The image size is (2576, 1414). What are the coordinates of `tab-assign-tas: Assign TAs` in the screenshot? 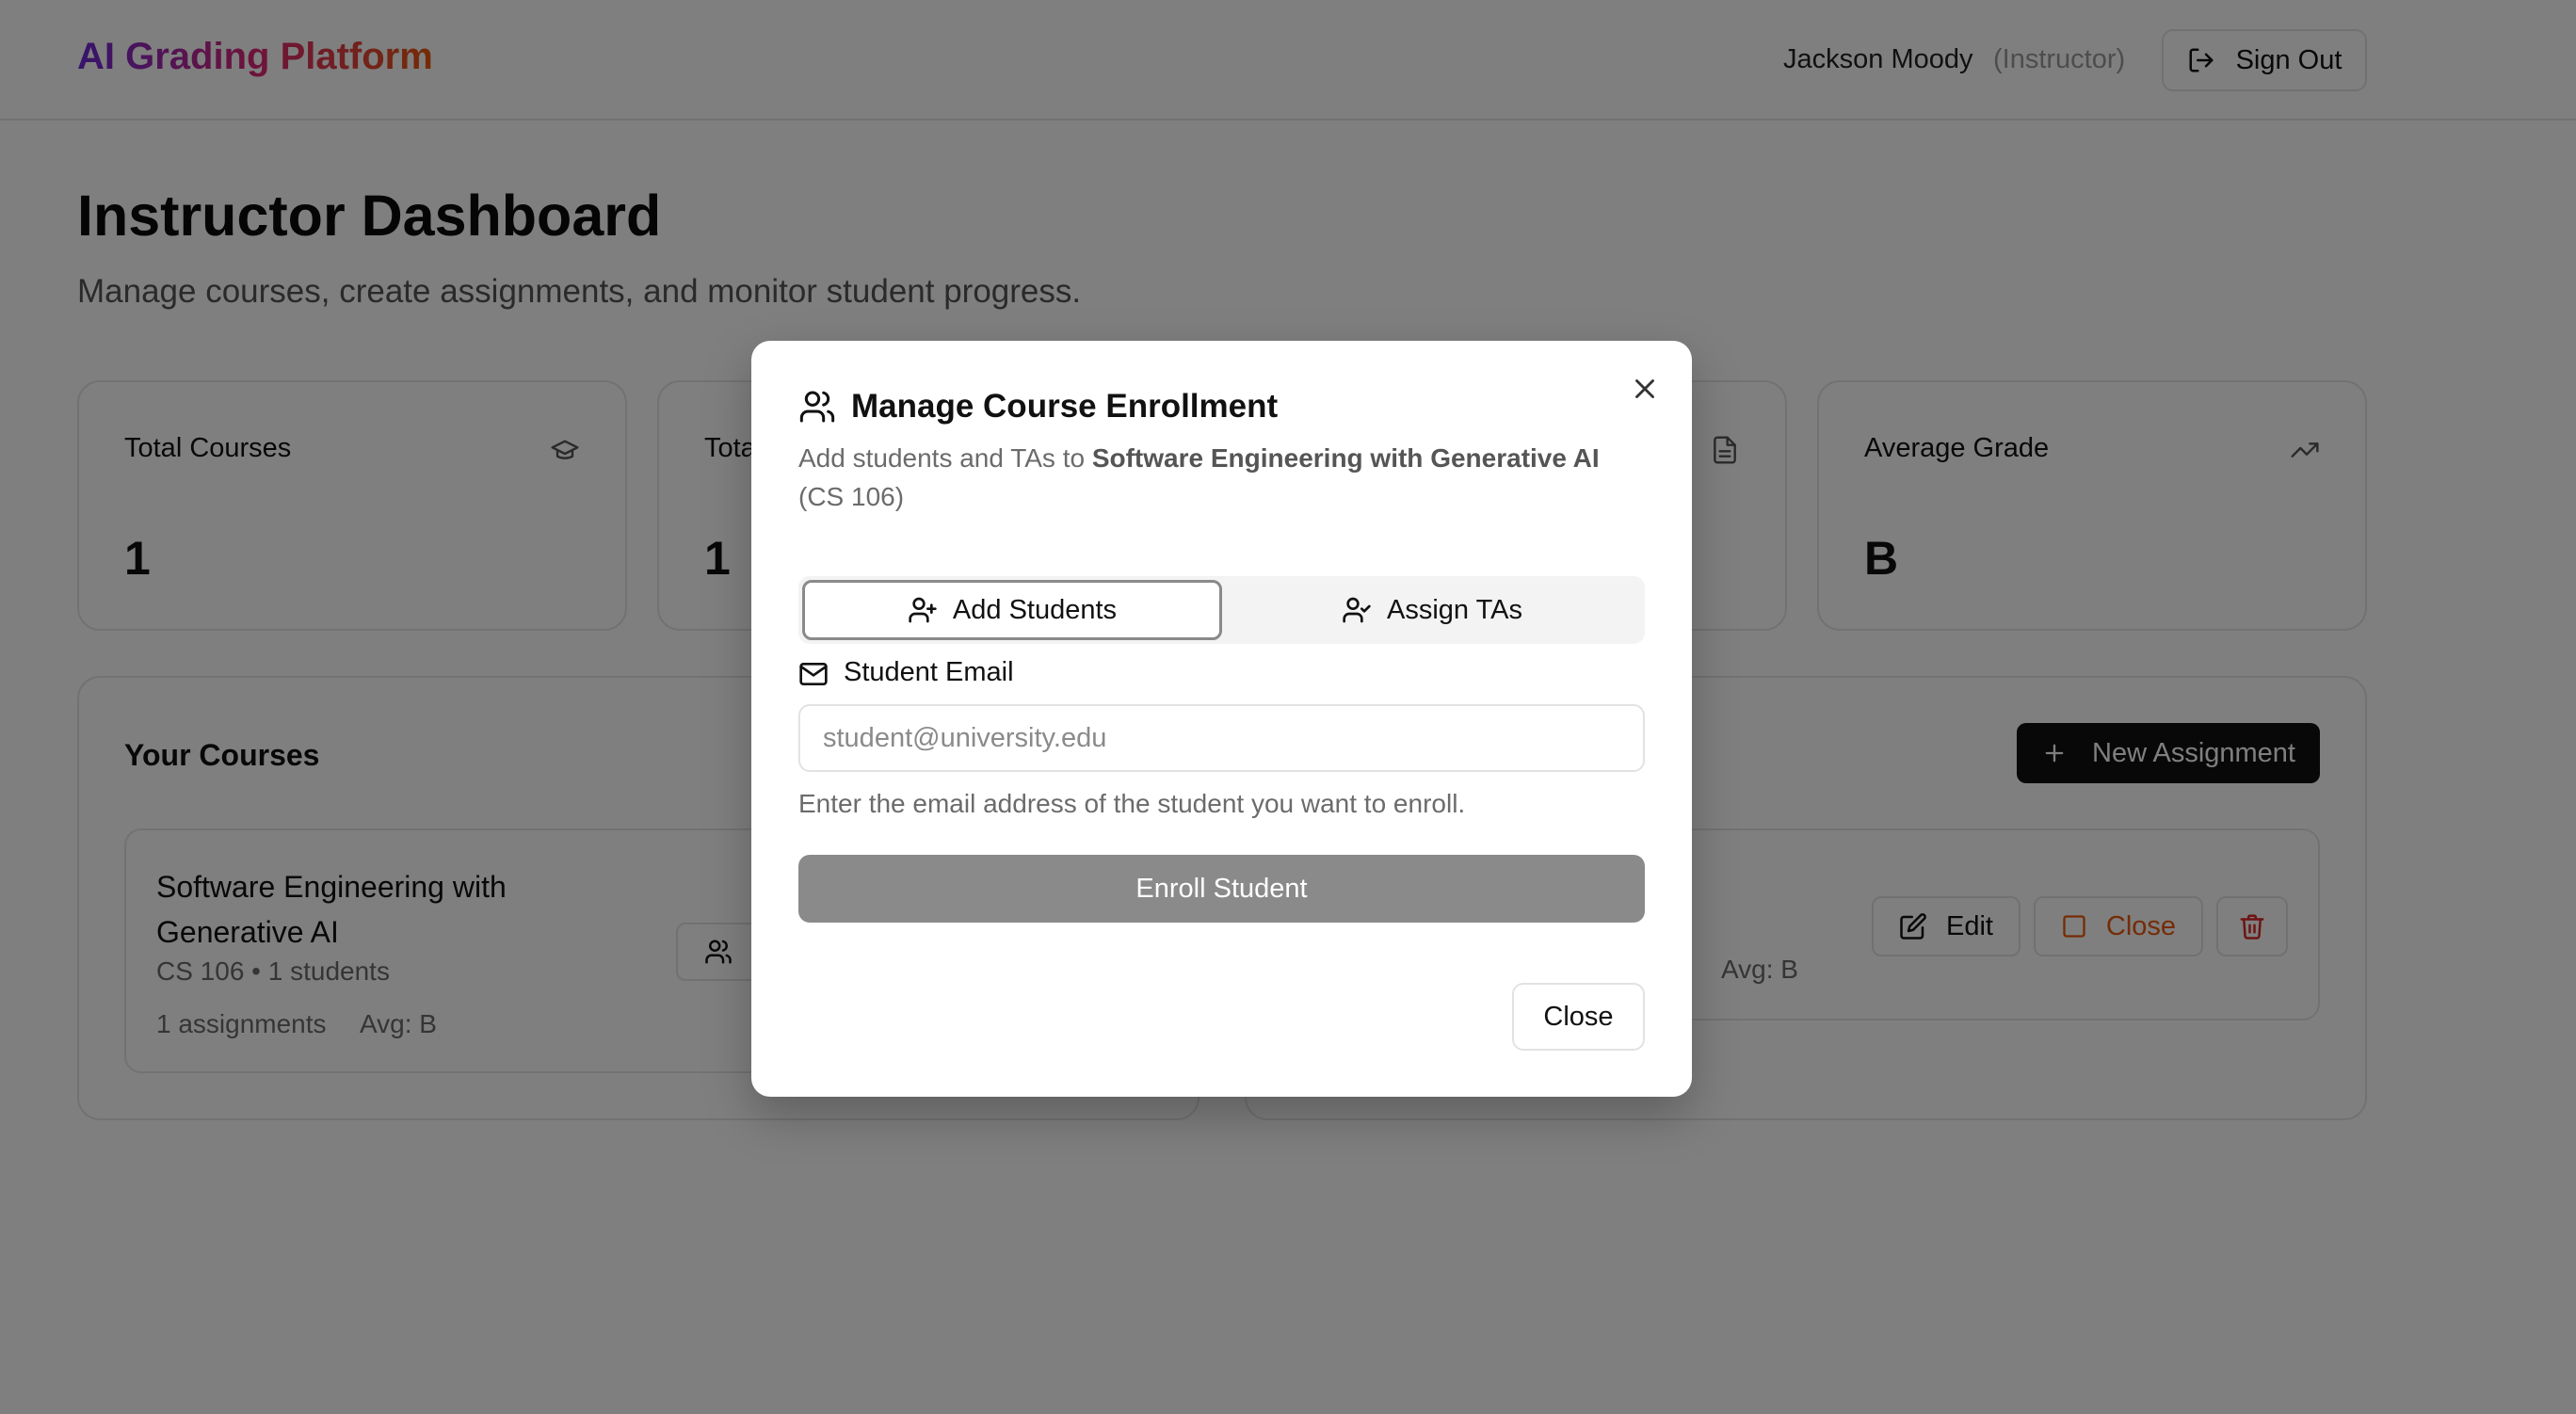 It's located at (1432, 610).